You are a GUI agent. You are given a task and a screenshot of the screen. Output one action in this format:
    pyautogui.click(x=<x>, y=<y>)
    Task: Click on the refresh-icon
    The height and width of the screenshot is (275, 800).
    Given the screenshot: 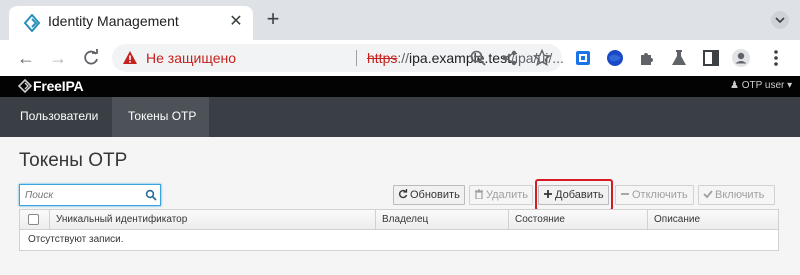 What is the action you would take?
    pyautogui.click(x=403, y=194)
    